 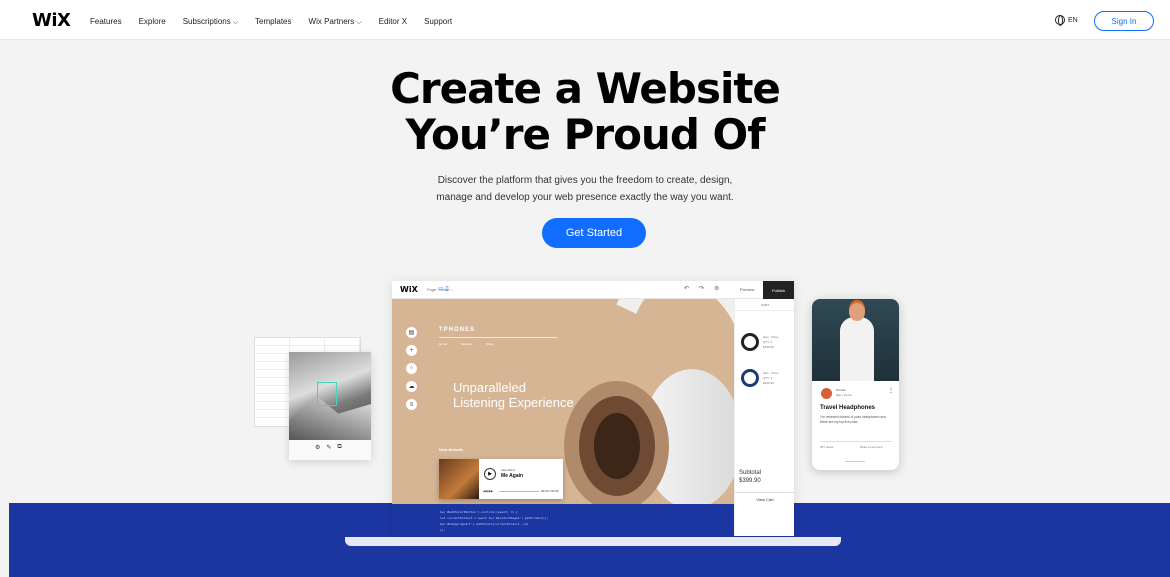 I want to click on image-tools: ⚙ ✎ ⧉, so click(x=328, y=447).